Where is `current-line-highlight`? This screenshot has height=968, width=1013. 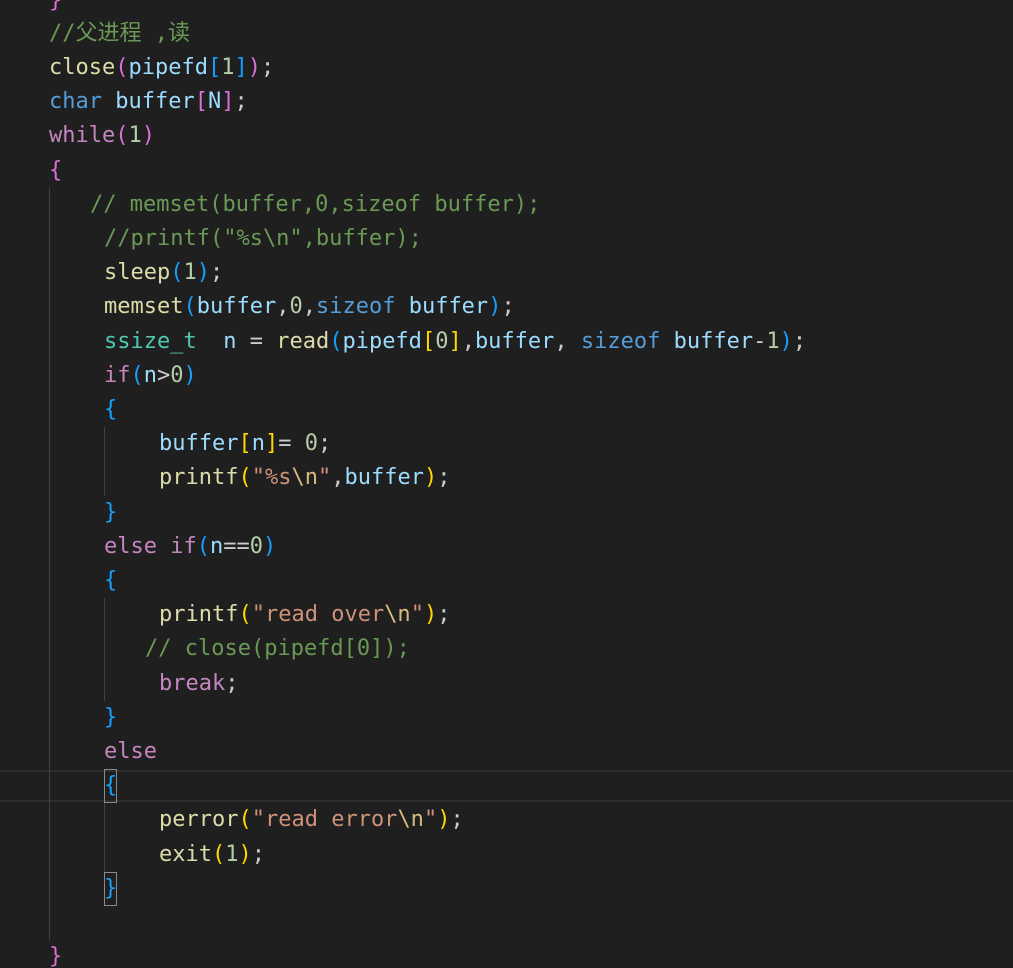 current-line-highlight is located at coordinates (506, 786).